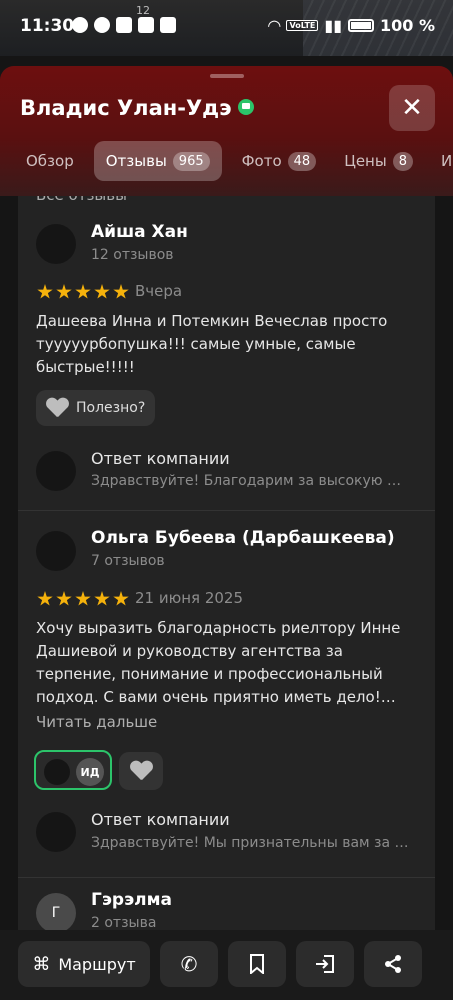 Image resolution: width=453 pixels, height=1000 pixels. I want to click on tab-photos: Фото 48, so click(279, 161).